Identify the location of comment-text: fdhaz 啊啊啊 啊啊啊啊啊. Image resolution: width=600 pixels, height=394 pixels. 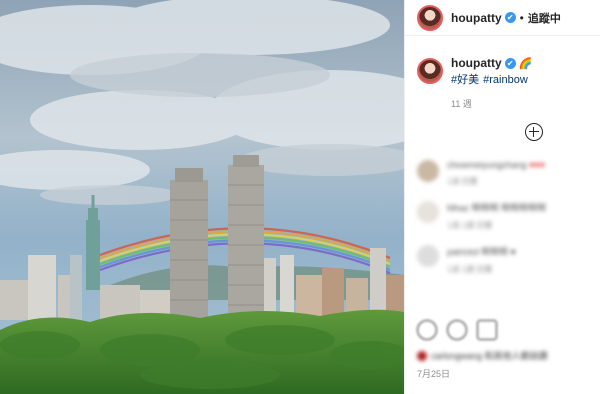
(497, 208).